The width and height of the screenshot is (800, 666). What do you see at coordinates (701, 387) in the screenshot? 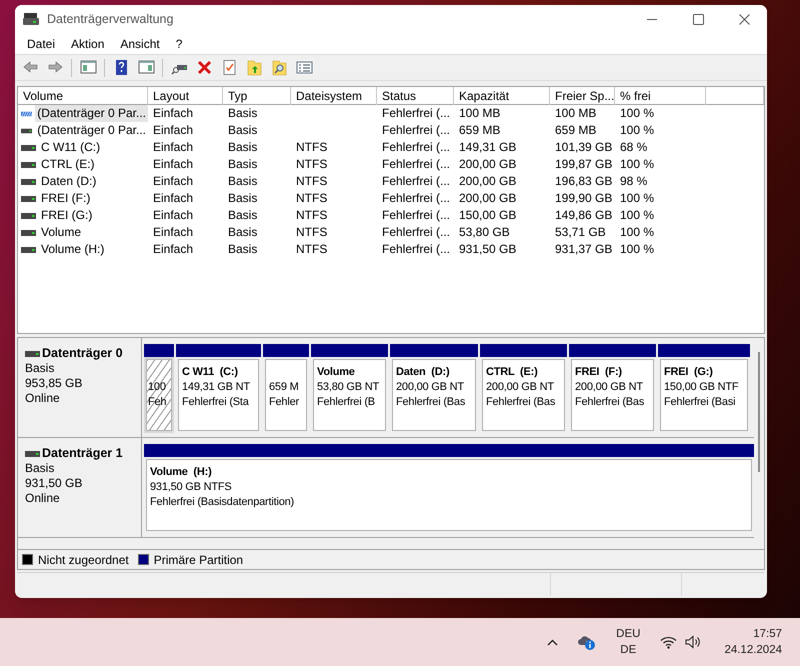
I see `partition-detail: 150,00 GB NTF` at bounding box center [701, 387].